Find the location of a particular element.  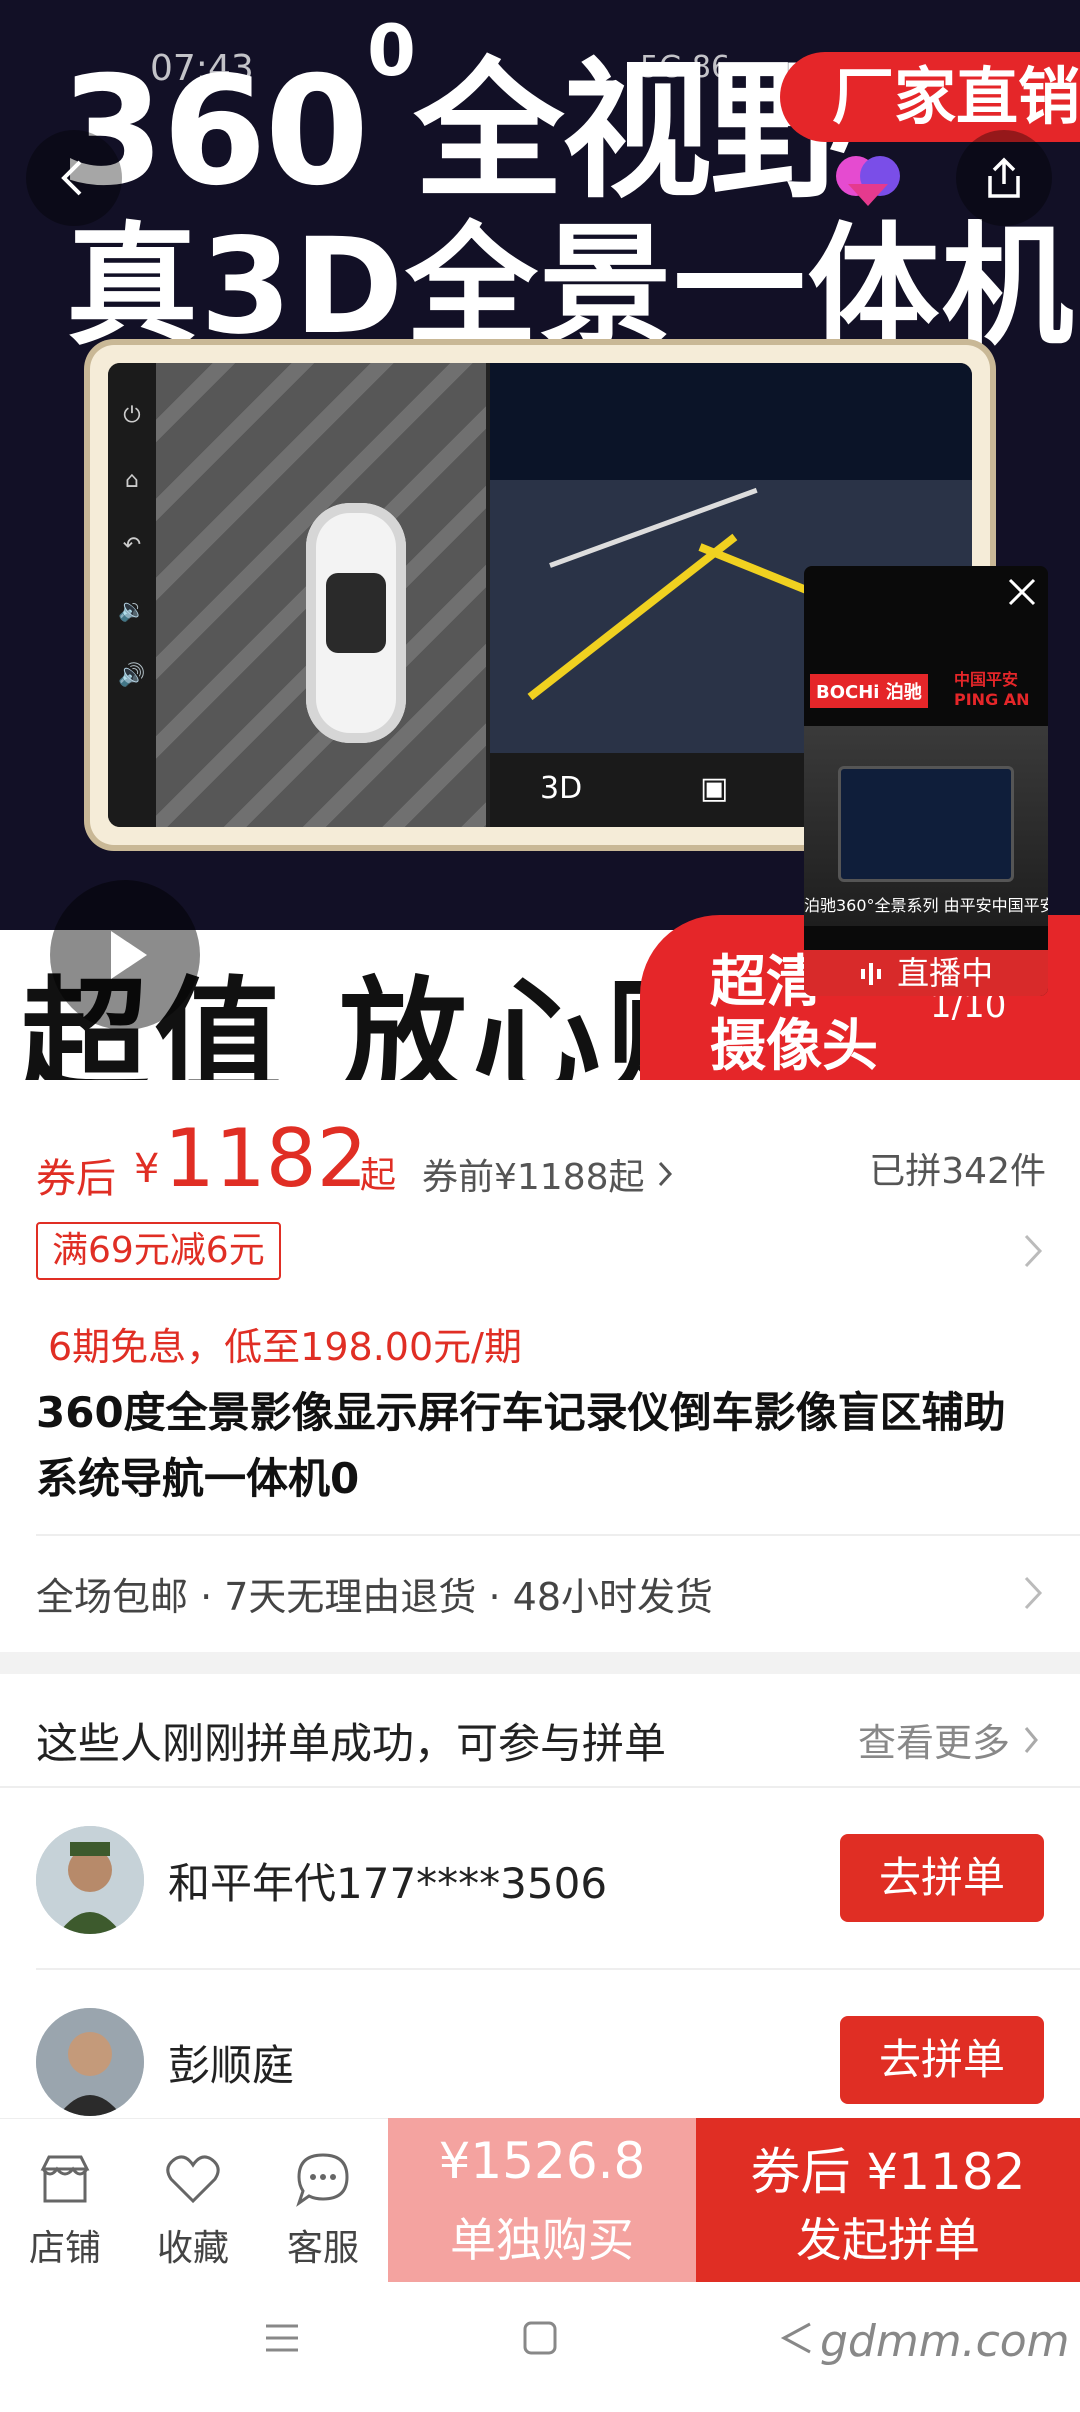

menu-icon is located at coordinates (282, 2338).